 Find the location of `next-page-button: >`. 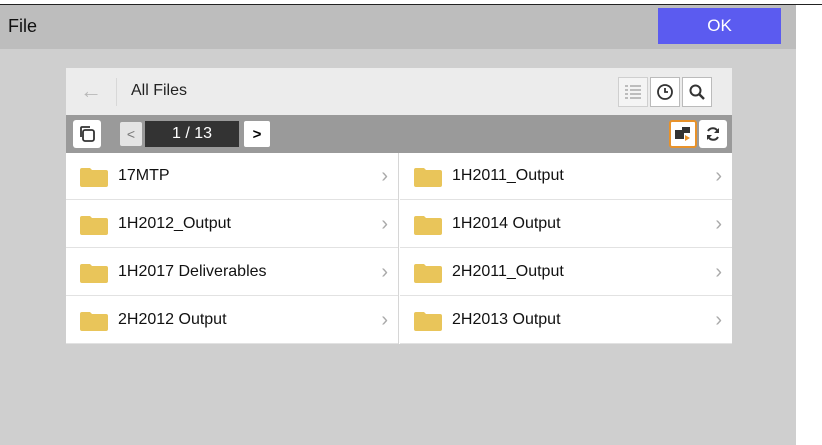

next-page-button: > is located at coordinates (257, 134).